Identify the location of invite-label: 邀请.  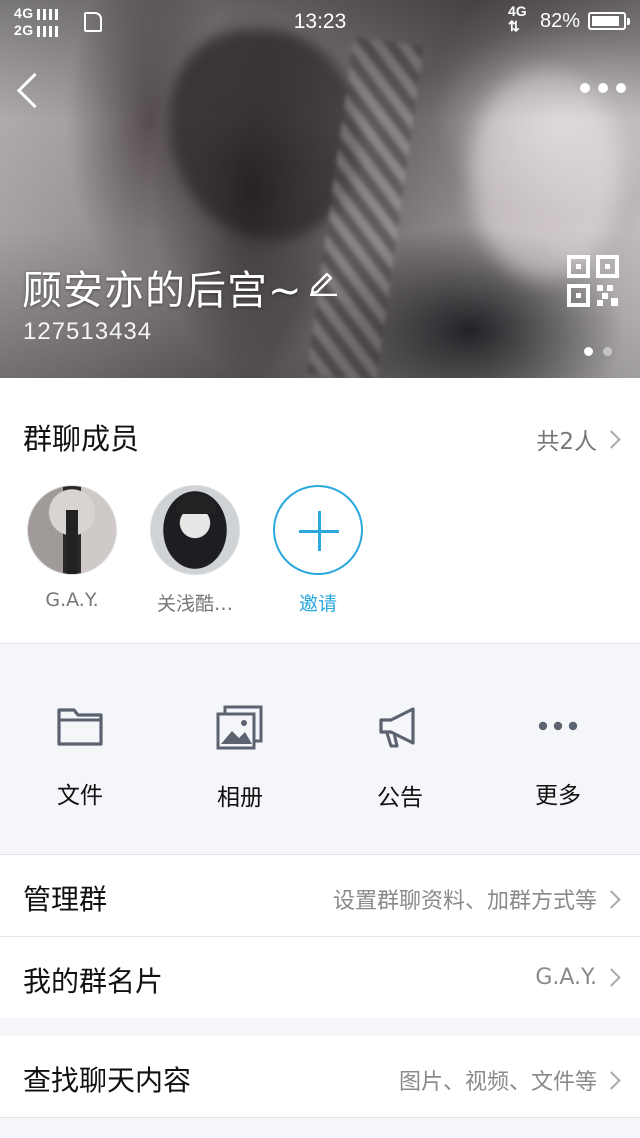
(317, 604).